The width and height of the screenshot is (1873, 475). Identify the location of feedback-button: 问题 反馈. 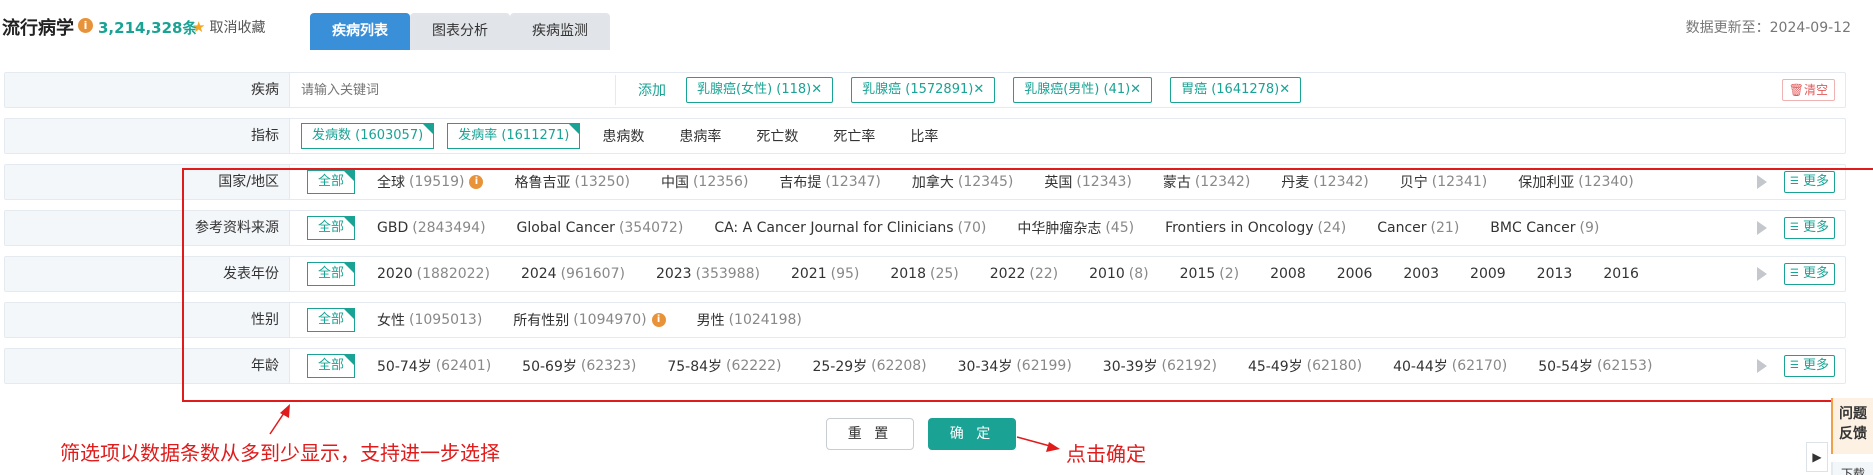
(1852, 426).